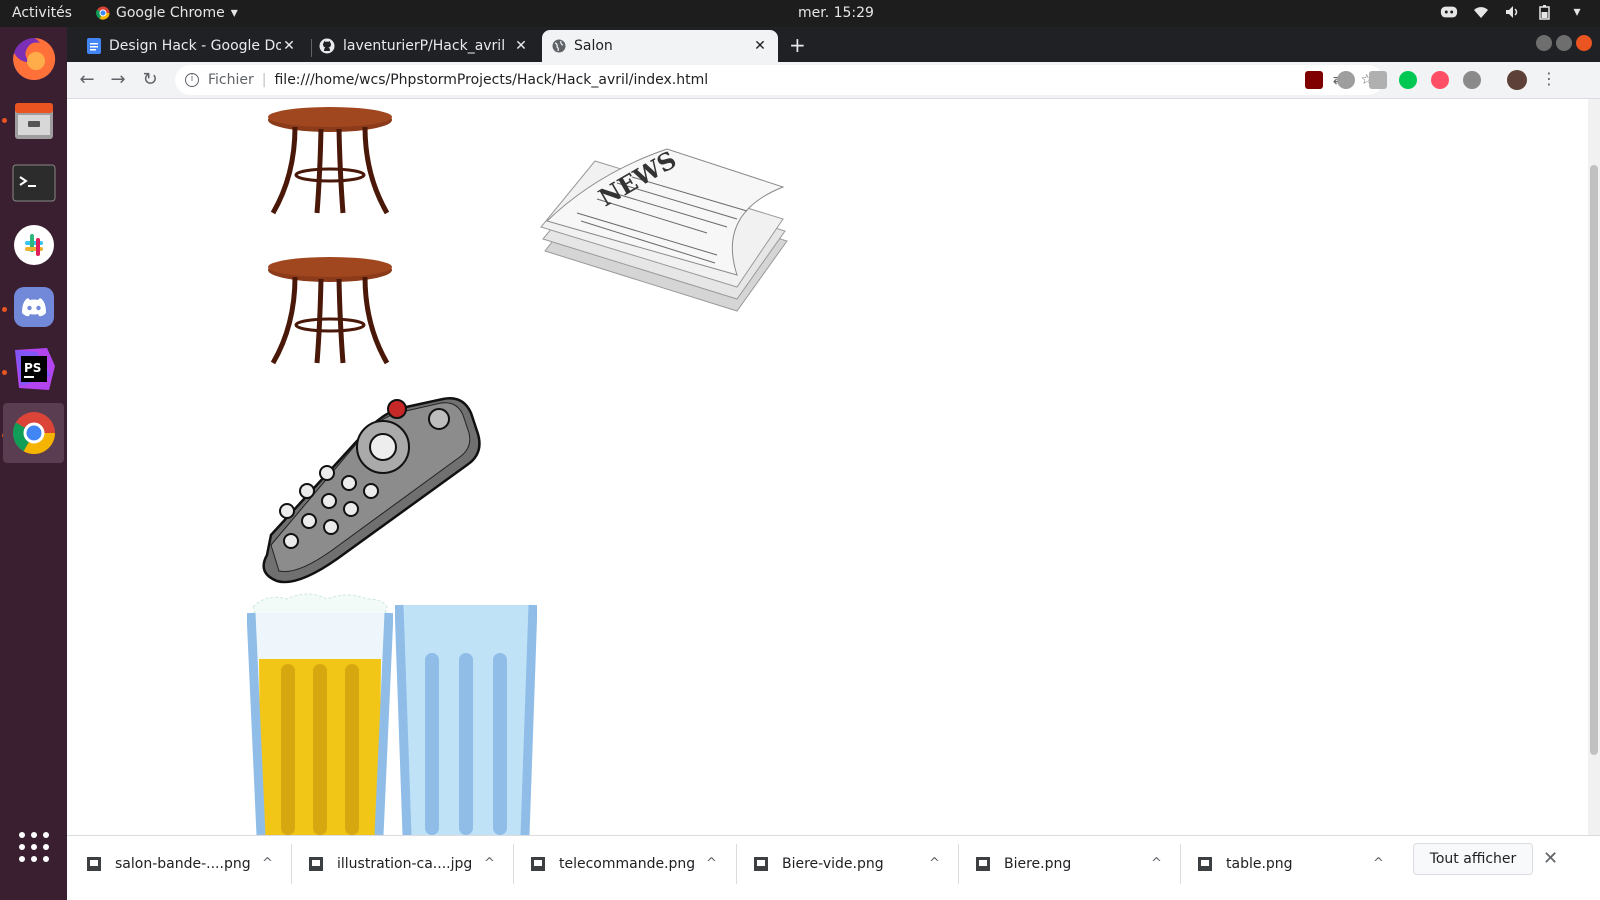 The width and height of the screenshot is (1600, 900). What do you see at coordinates (664, 234) in the screenshot?
I see `newspaper-image: NEWS` at bounding box center [664, 234].